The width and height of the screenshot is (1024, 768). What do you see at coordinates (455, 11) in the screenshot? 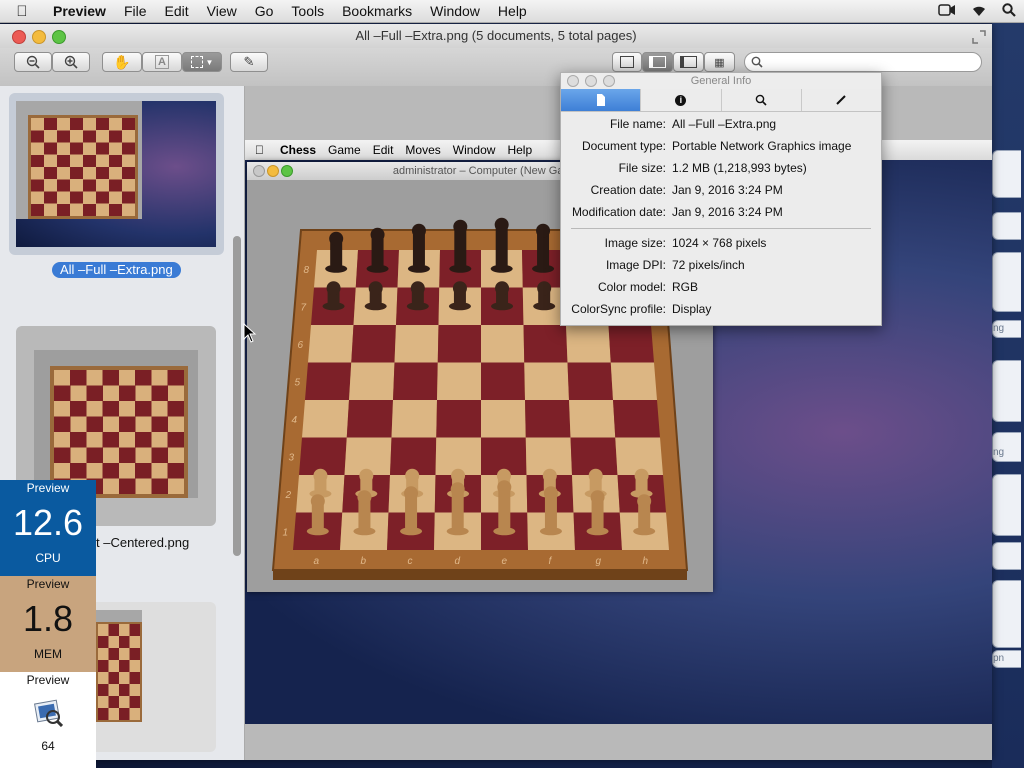
I see `menu-window: Window` at bounding box center [455, 11].